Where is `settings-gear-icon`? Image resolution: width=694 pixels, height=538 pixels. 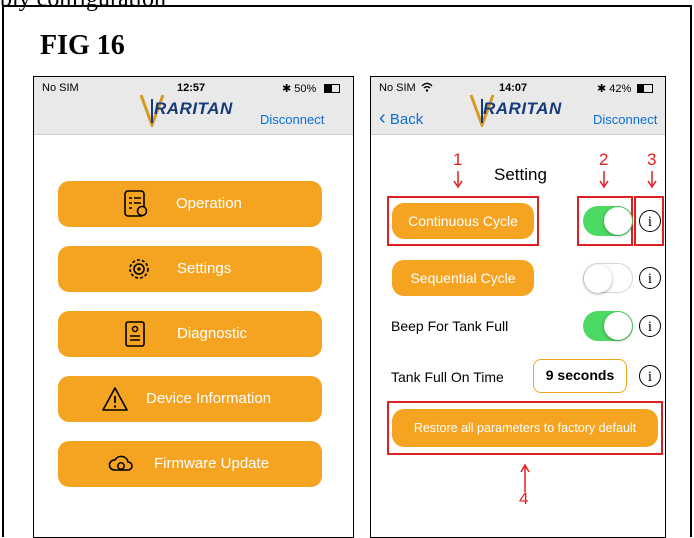 settings-gear-icon is located at coordinates (139, 269).